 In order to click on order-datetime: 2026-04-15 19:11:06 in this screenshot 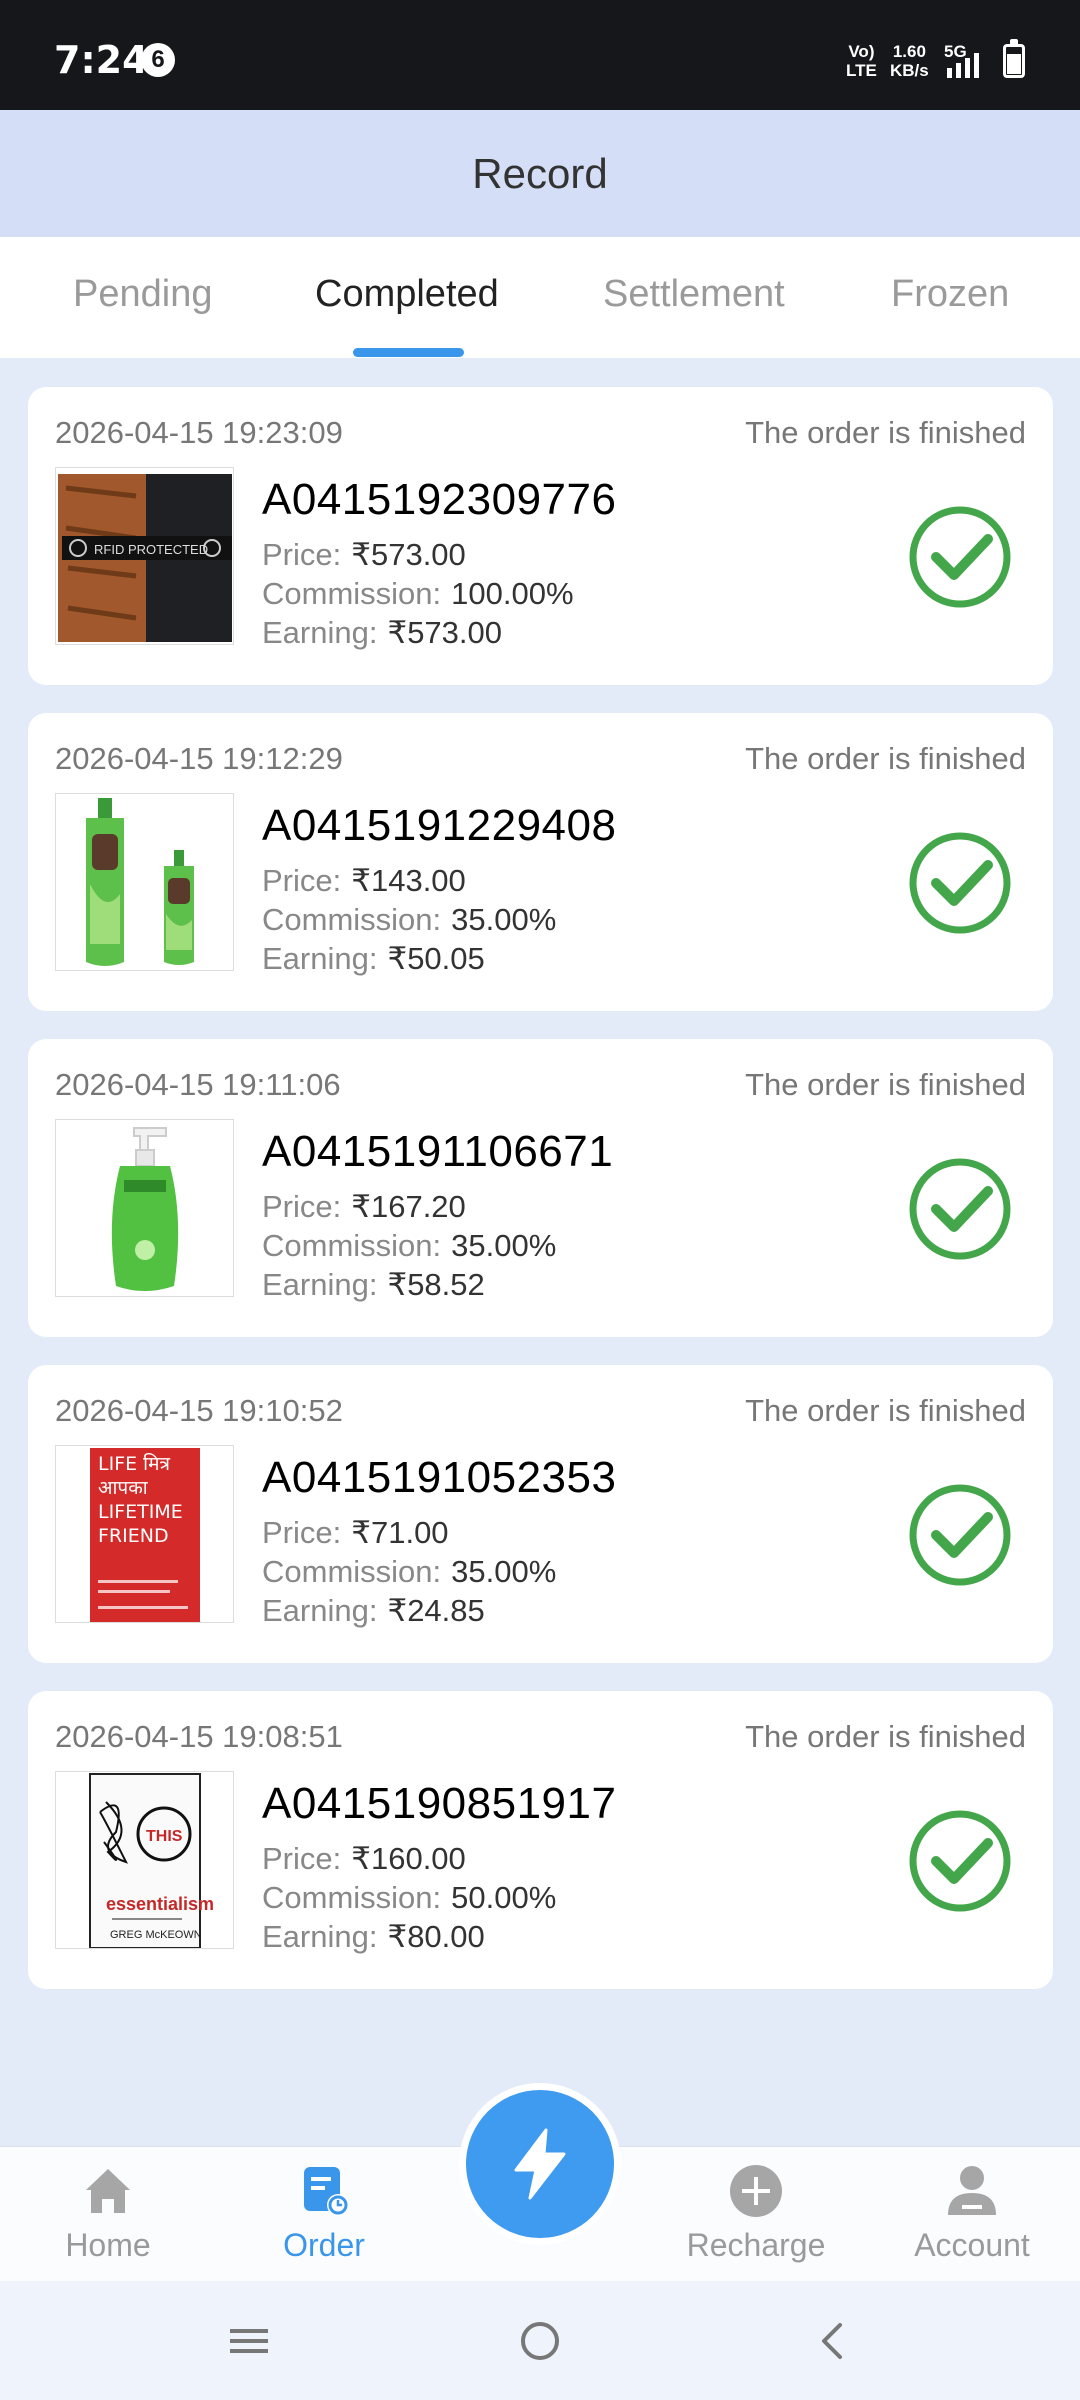, I will do `click(198, 1084)`.